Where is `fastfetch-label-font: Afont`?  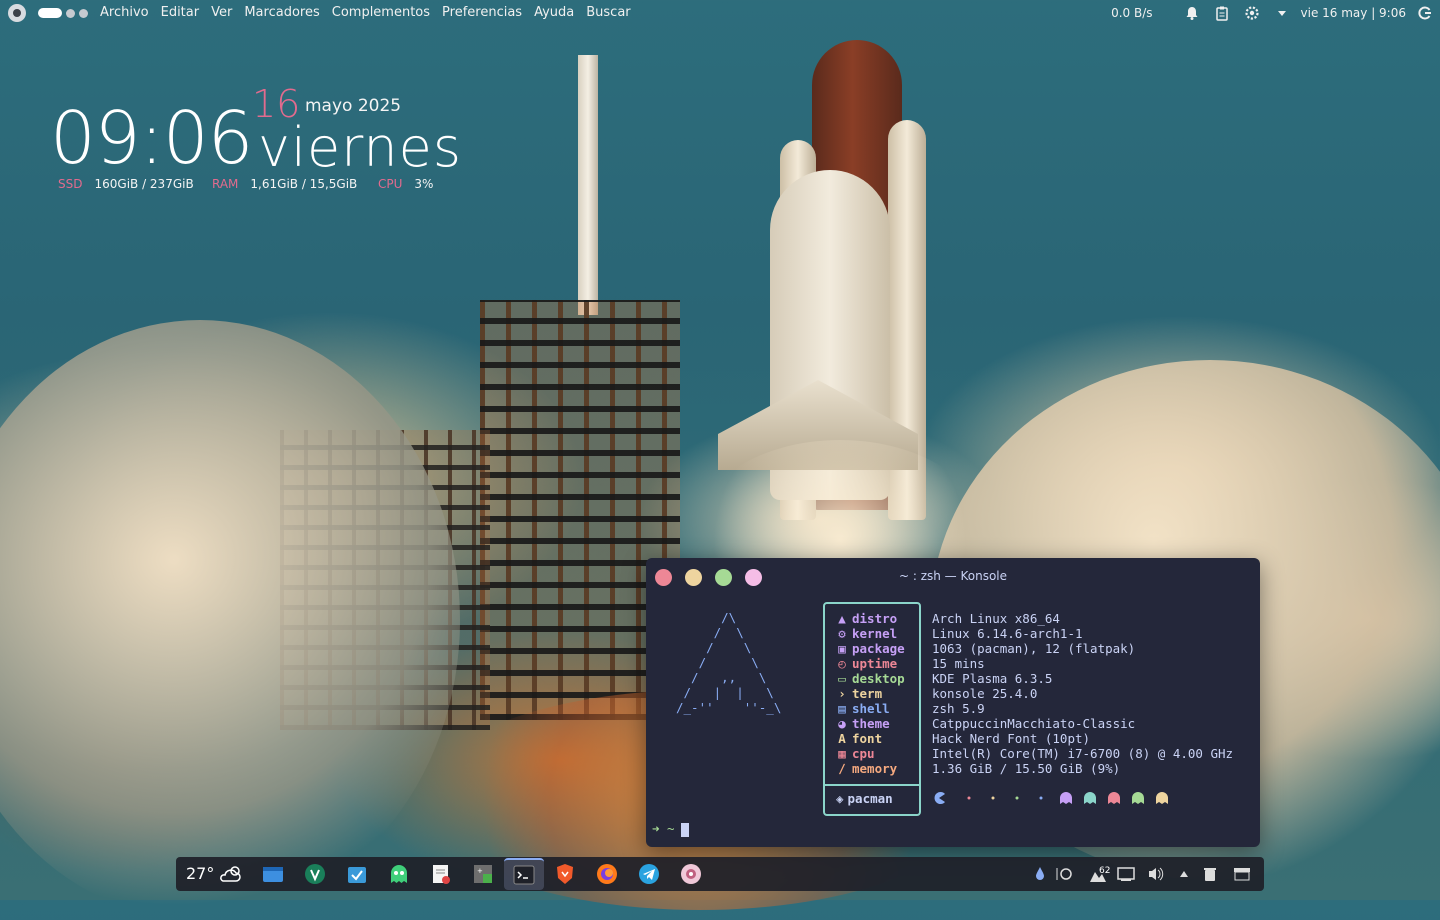 fastfetch-label-font: Afont is located at coordinates (870, 738).